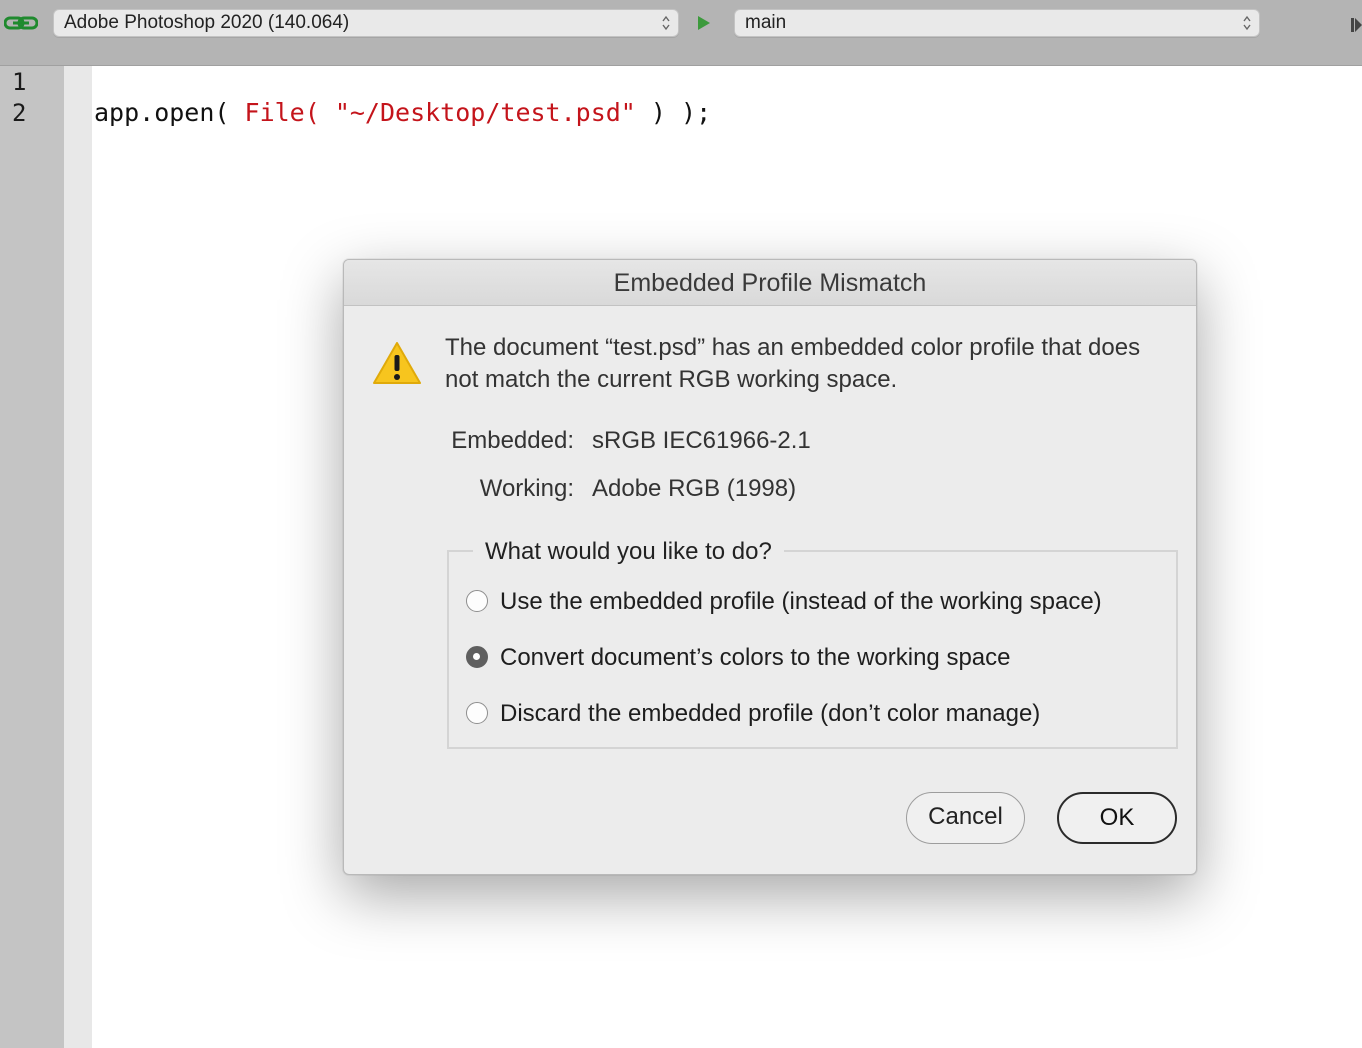 Image resolution: width=1362 pixels, height=1048 pixels. I want to click on warning-icon, so click(397, 363).